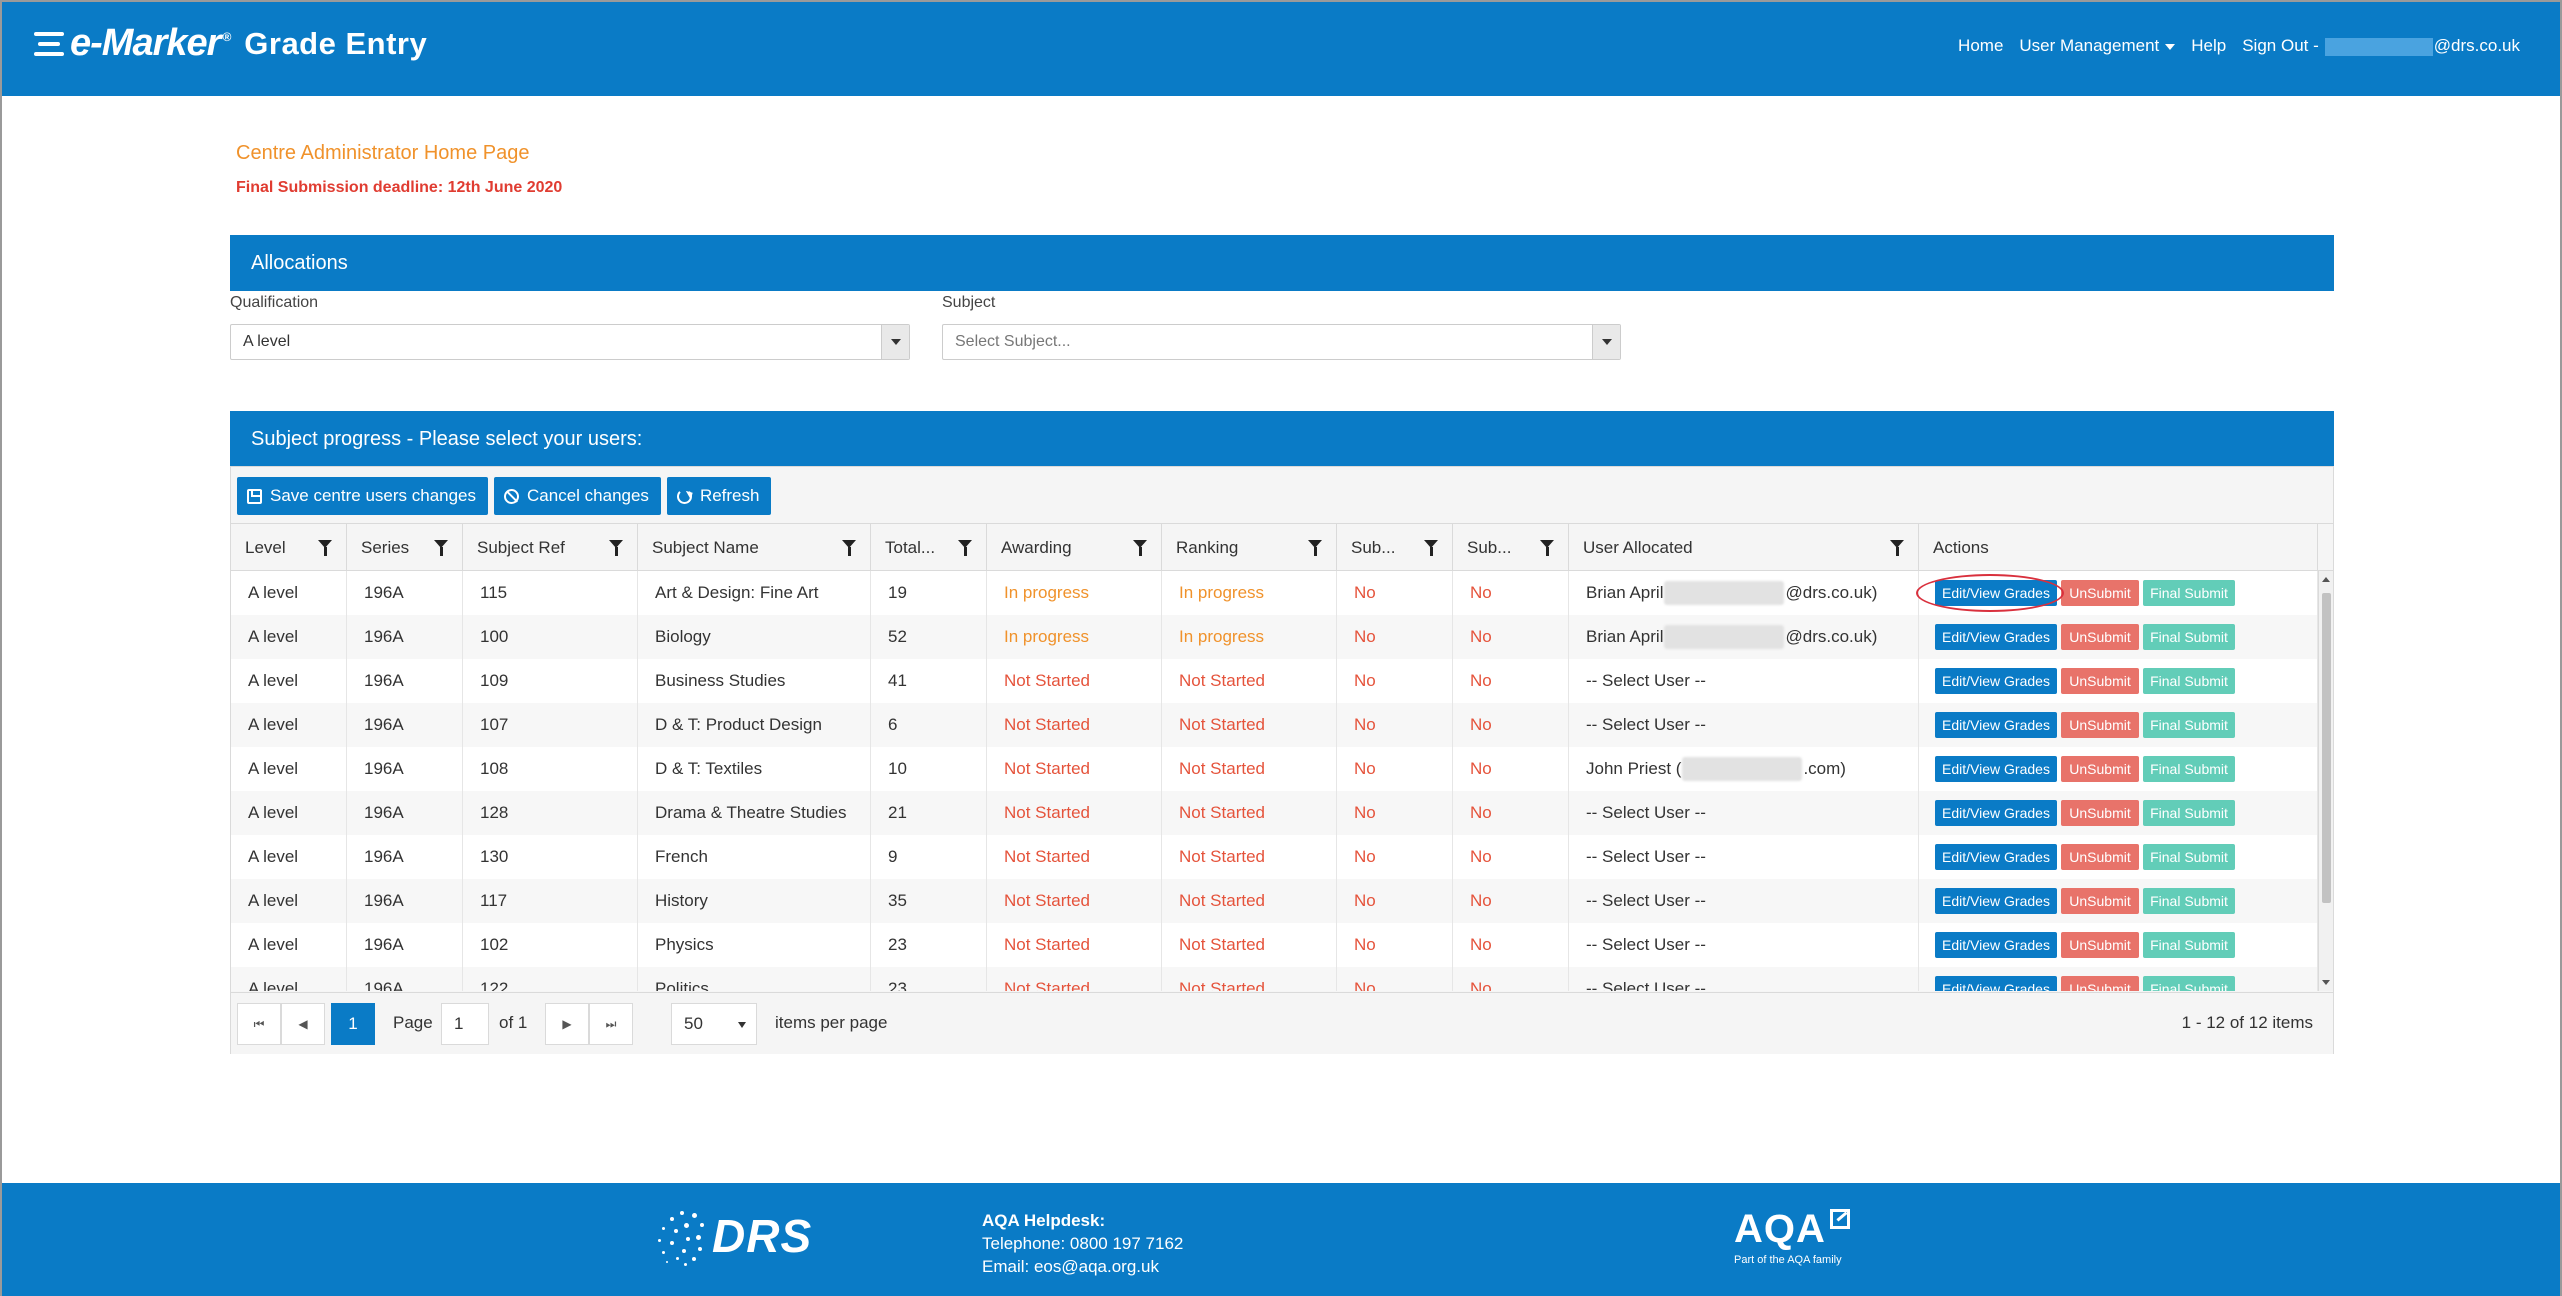 The image size is (2562, 1296). What do you see at coordinates (289, 548) in the screenshot?
I see `column-header-level: Level` at bounding box center [289, 548].